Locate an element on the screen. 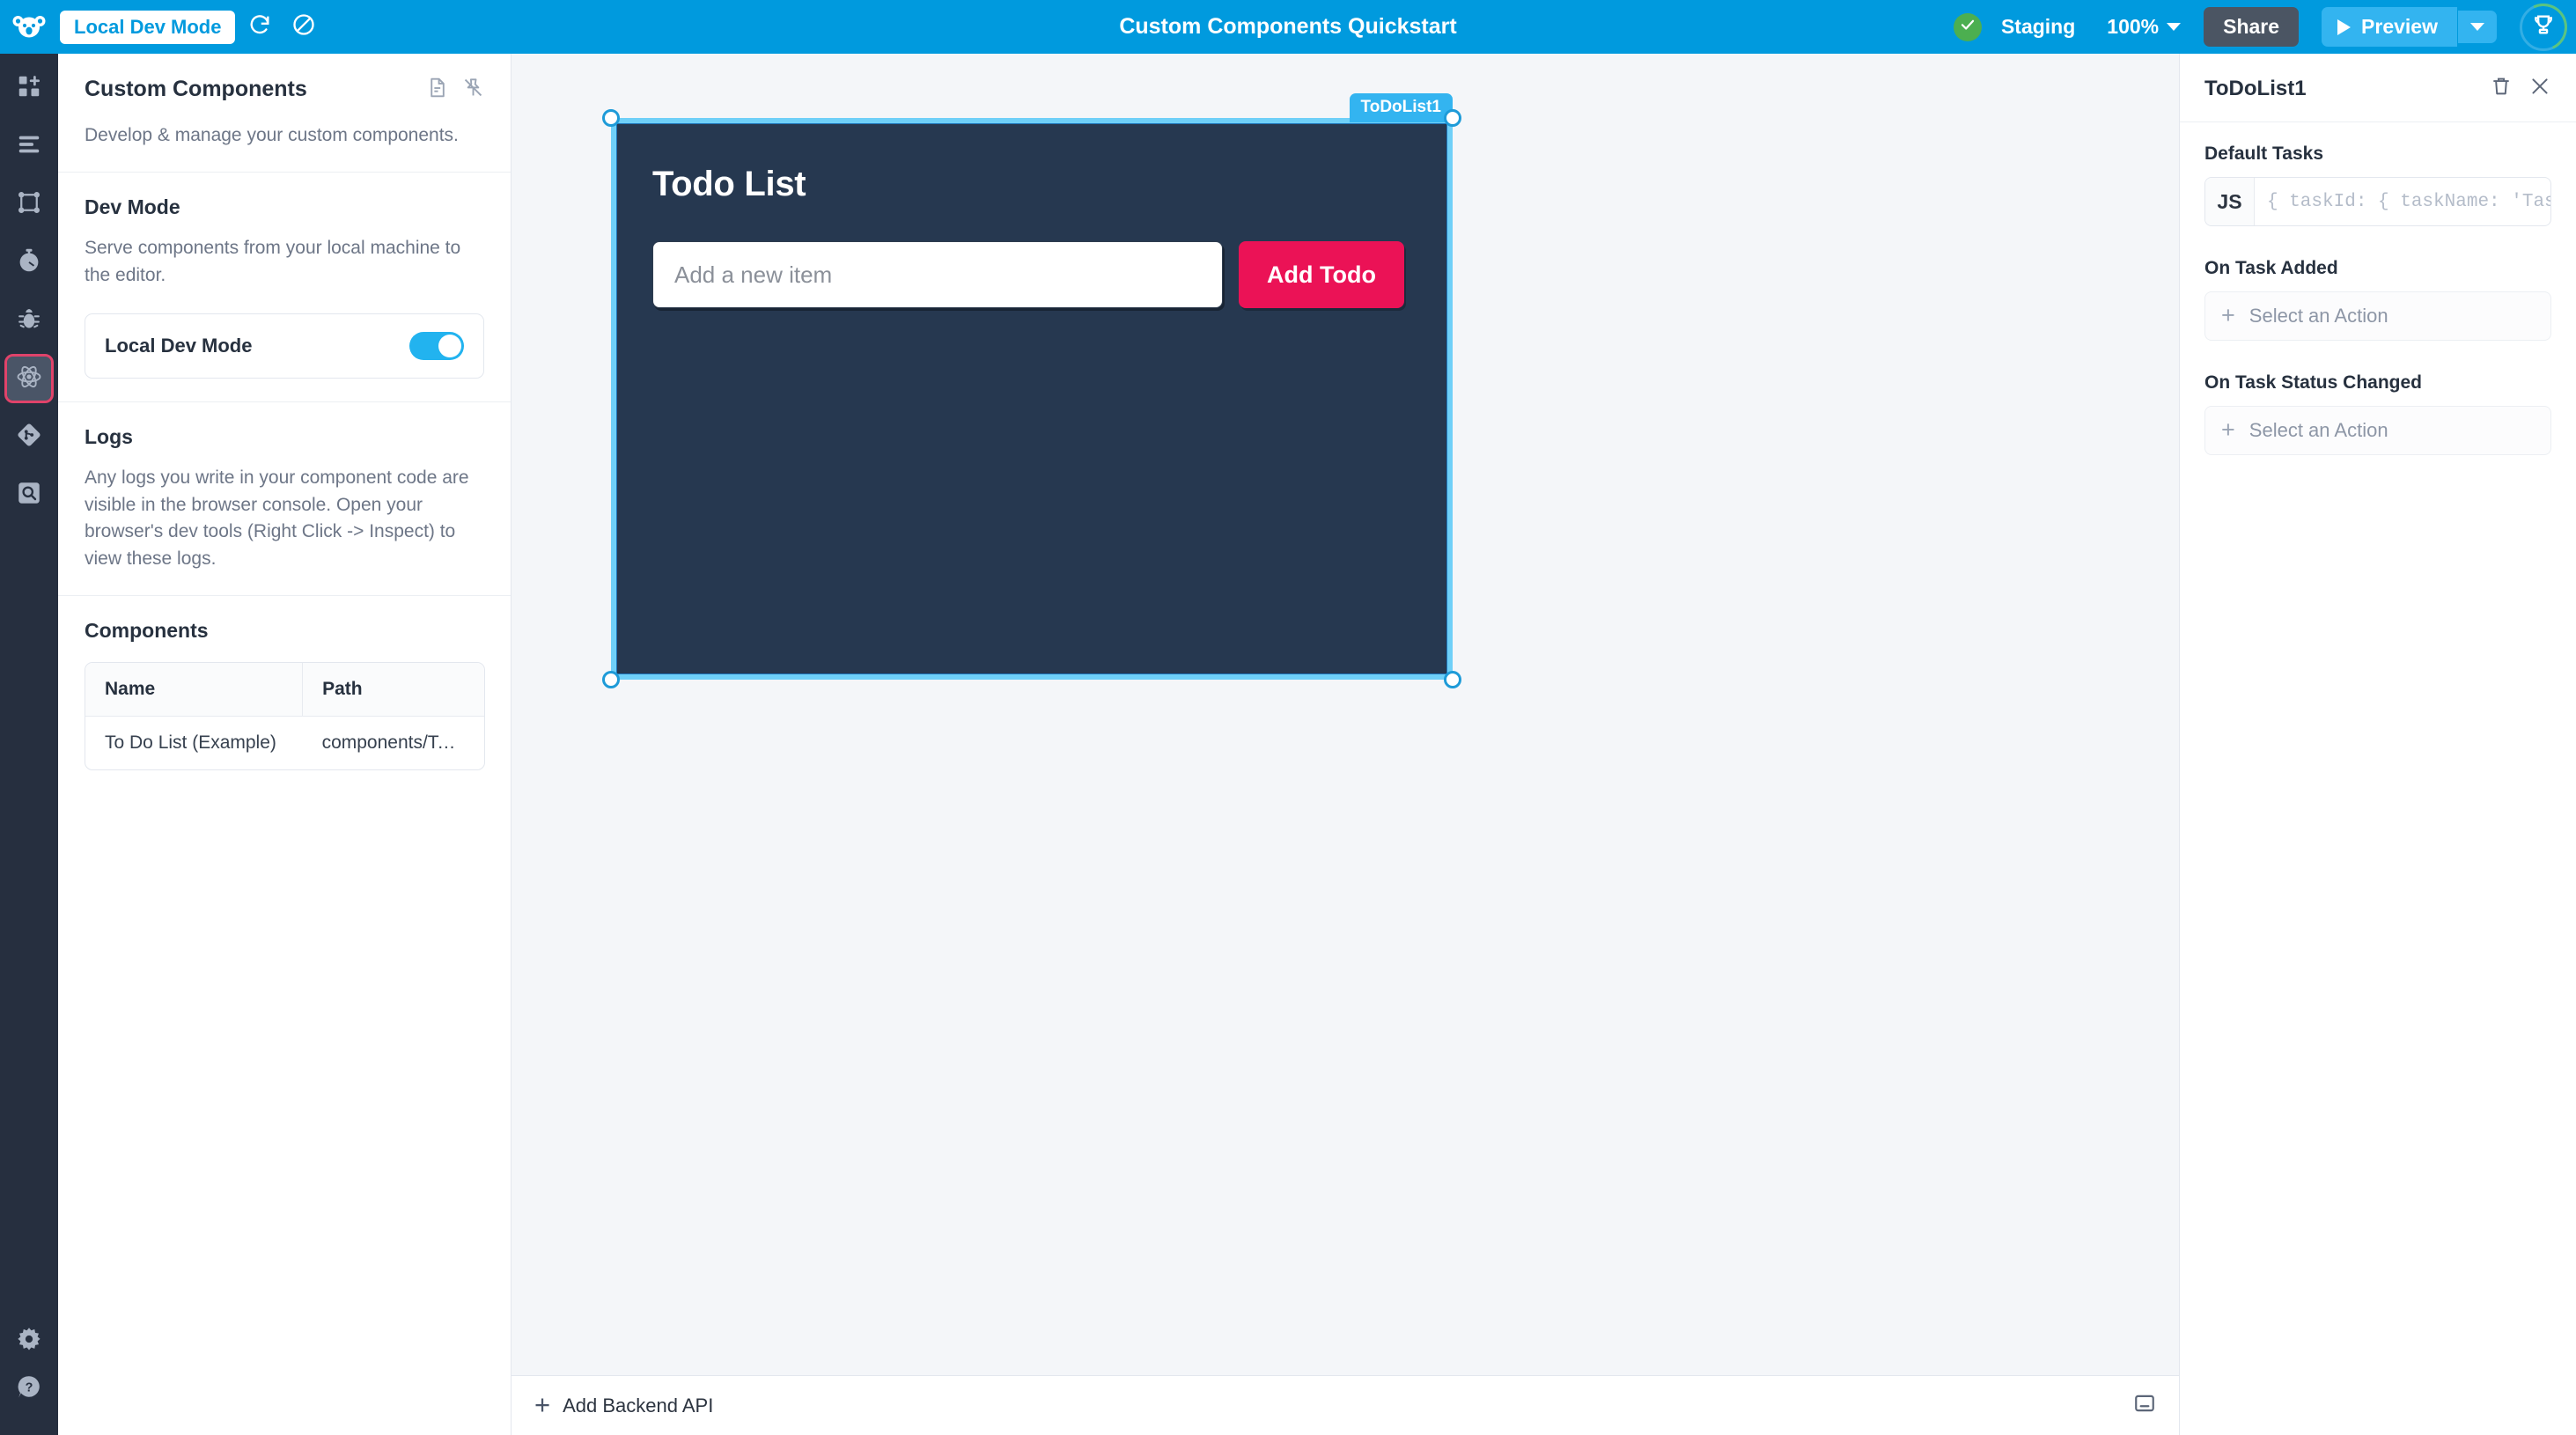 This screenshot has width=2576, height=1435. status-badge is located at coordinates (1968, 26).